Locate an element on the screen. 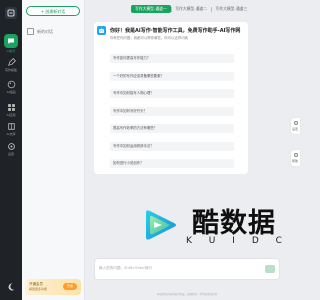  rail-item-label: AI应用 is located at coordinates (11, 115).